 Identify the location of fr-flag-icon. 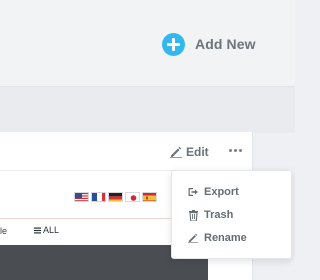
(98, 197).